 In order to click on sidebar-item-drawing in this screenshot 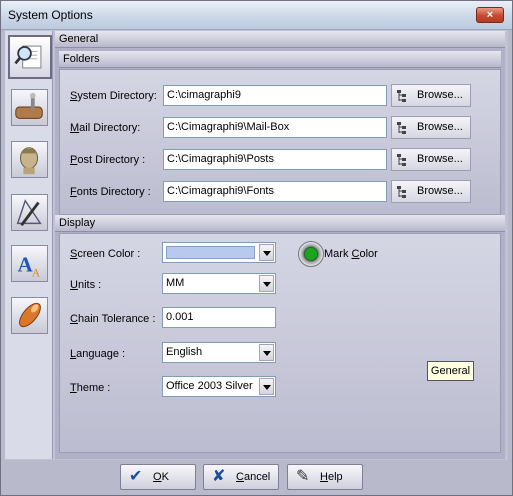, I will do `click(29, 212)`.